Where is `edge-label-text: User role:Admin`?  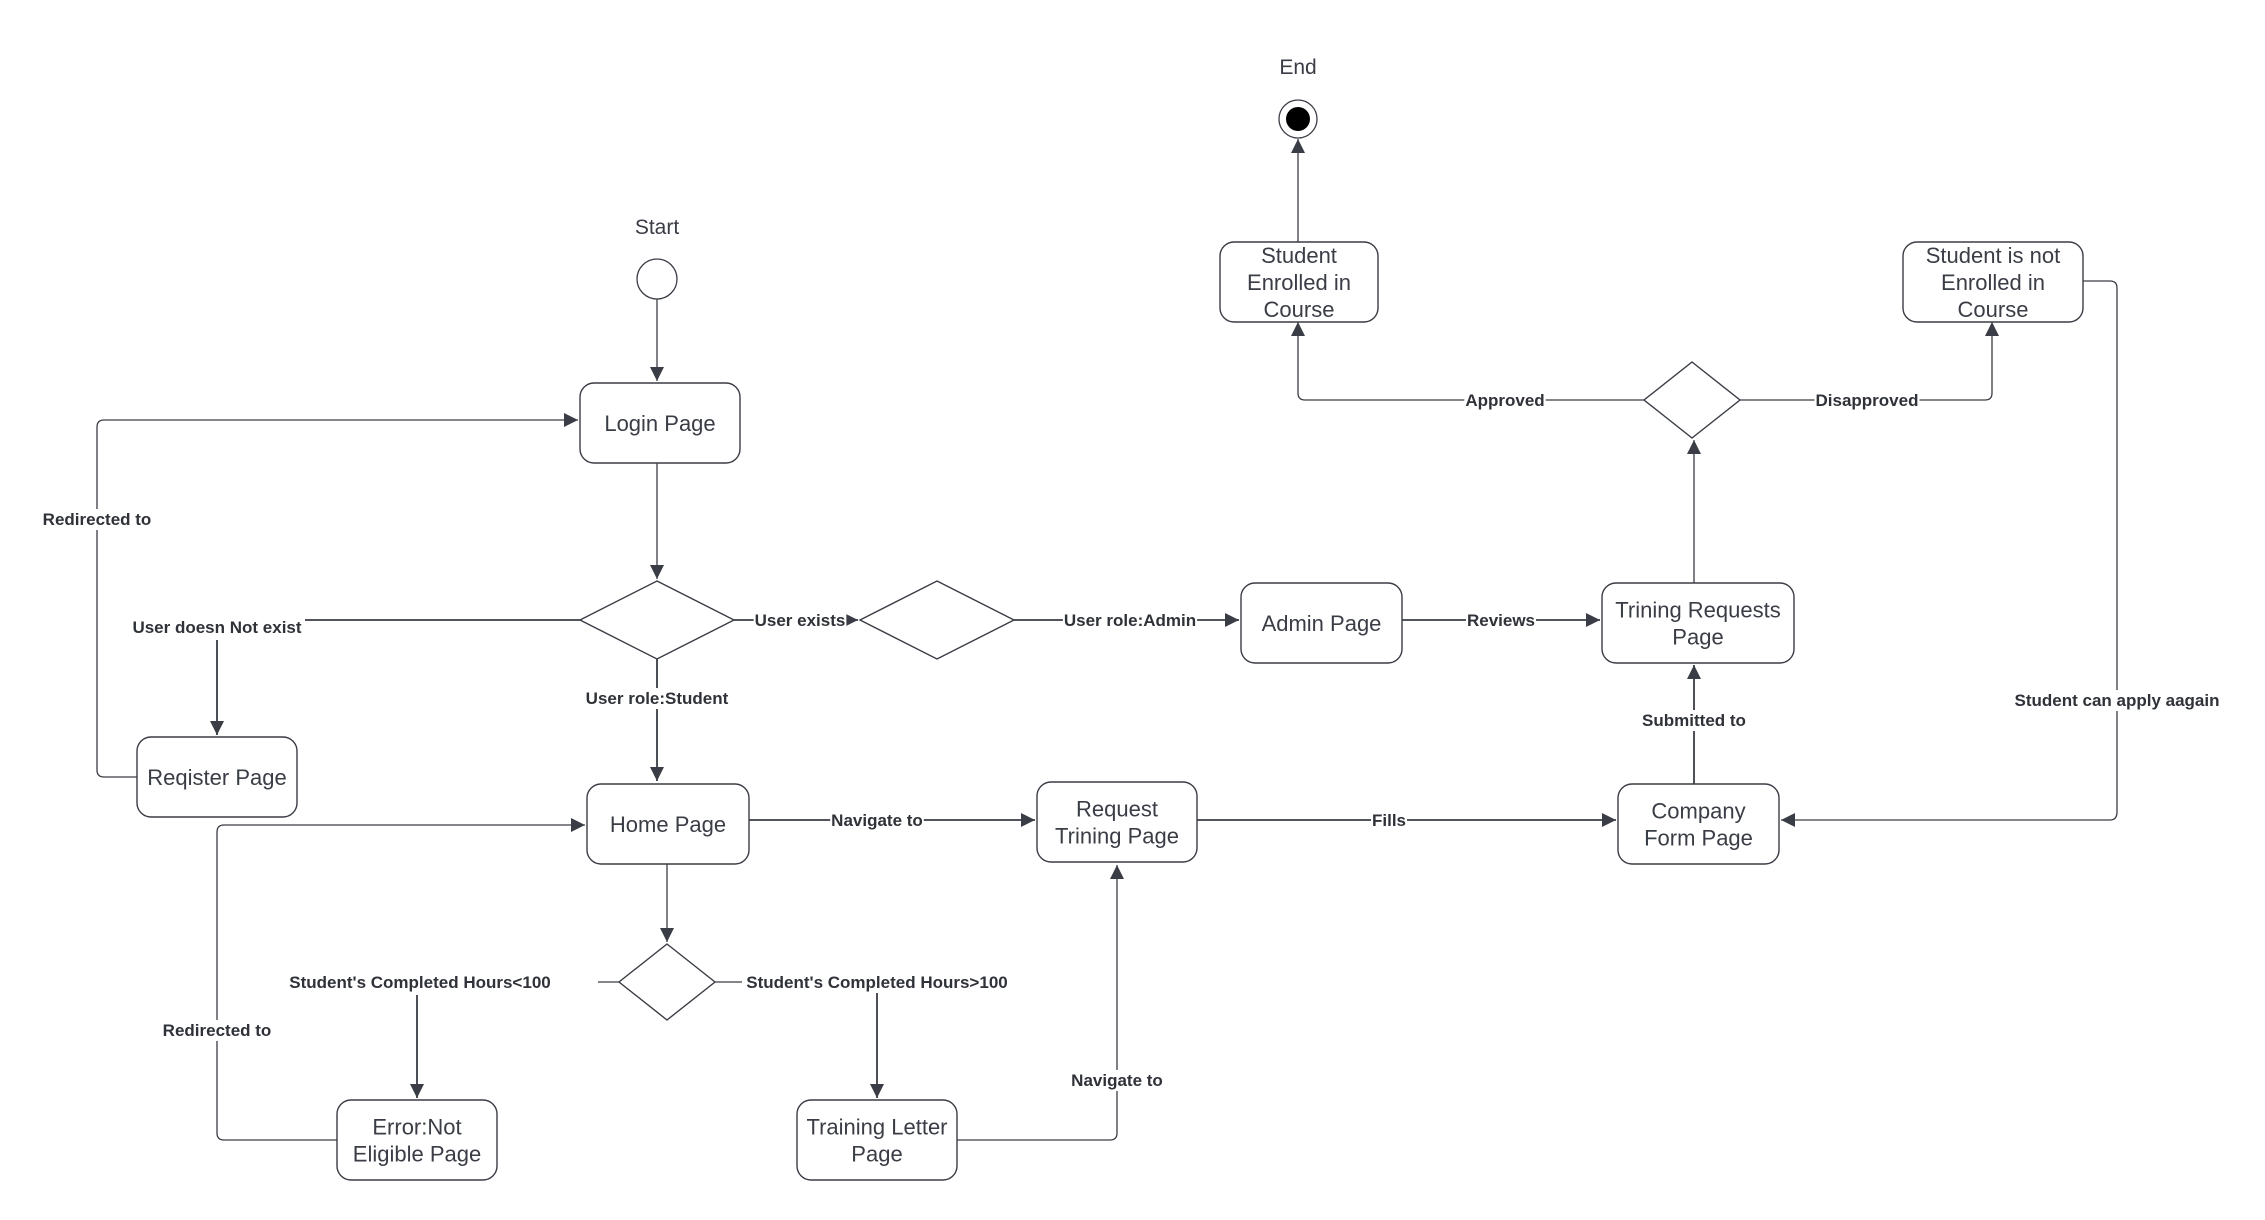 edge-label-text: User role:Admin is located at coordinates (1130, 620).